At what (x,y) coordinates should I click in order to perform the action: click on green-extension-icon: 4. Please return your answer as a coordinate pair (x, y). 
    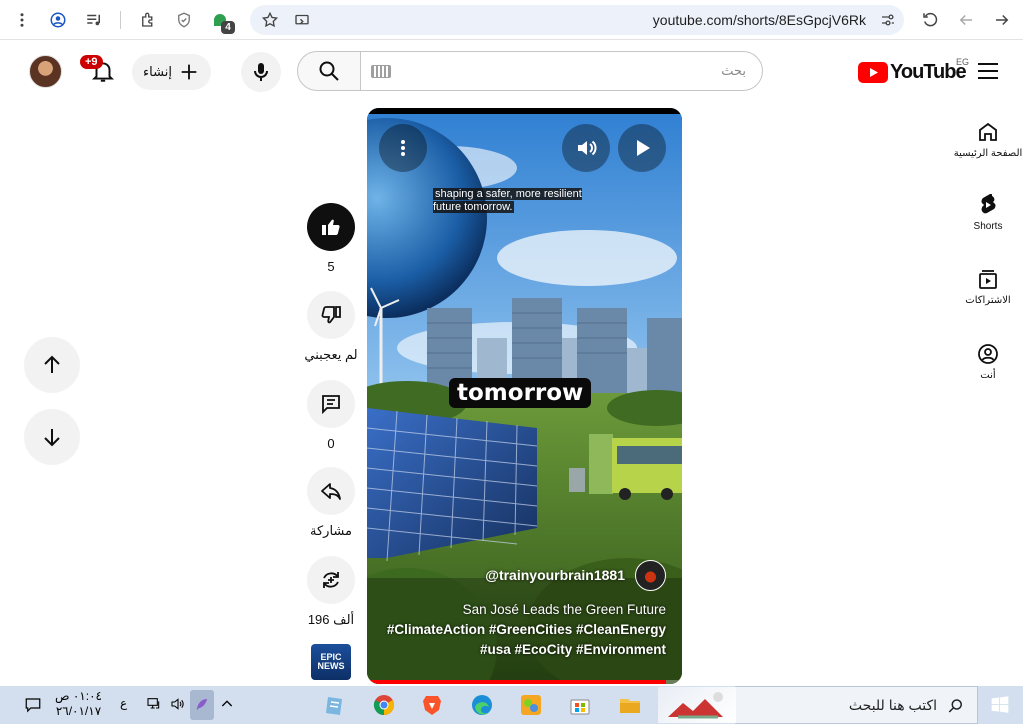
    Looking at the image, I should click on (221, 21).